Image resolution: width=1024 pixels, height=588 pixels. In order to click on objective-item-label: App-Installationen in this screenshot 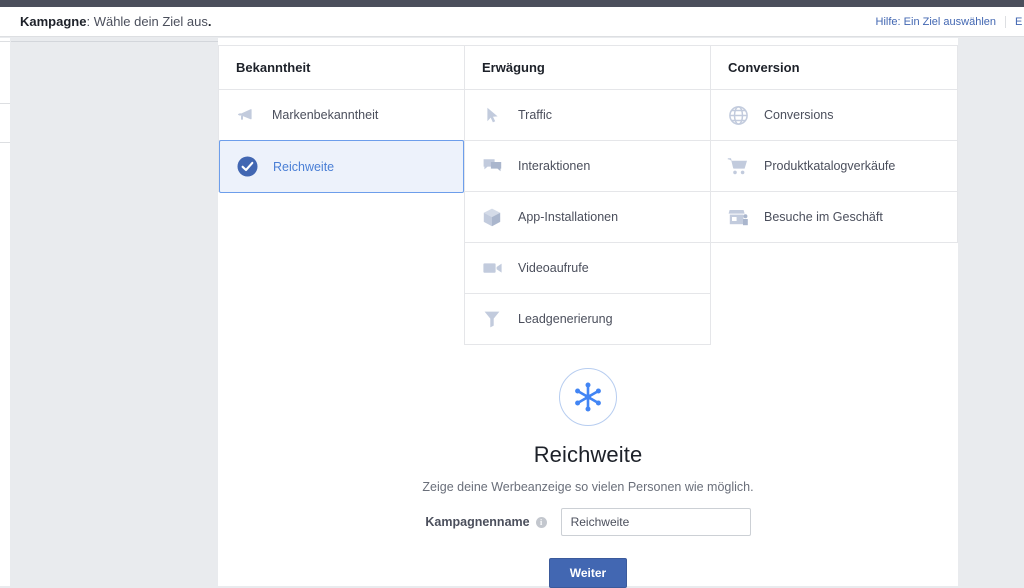, I will do `click(568, 217)`.